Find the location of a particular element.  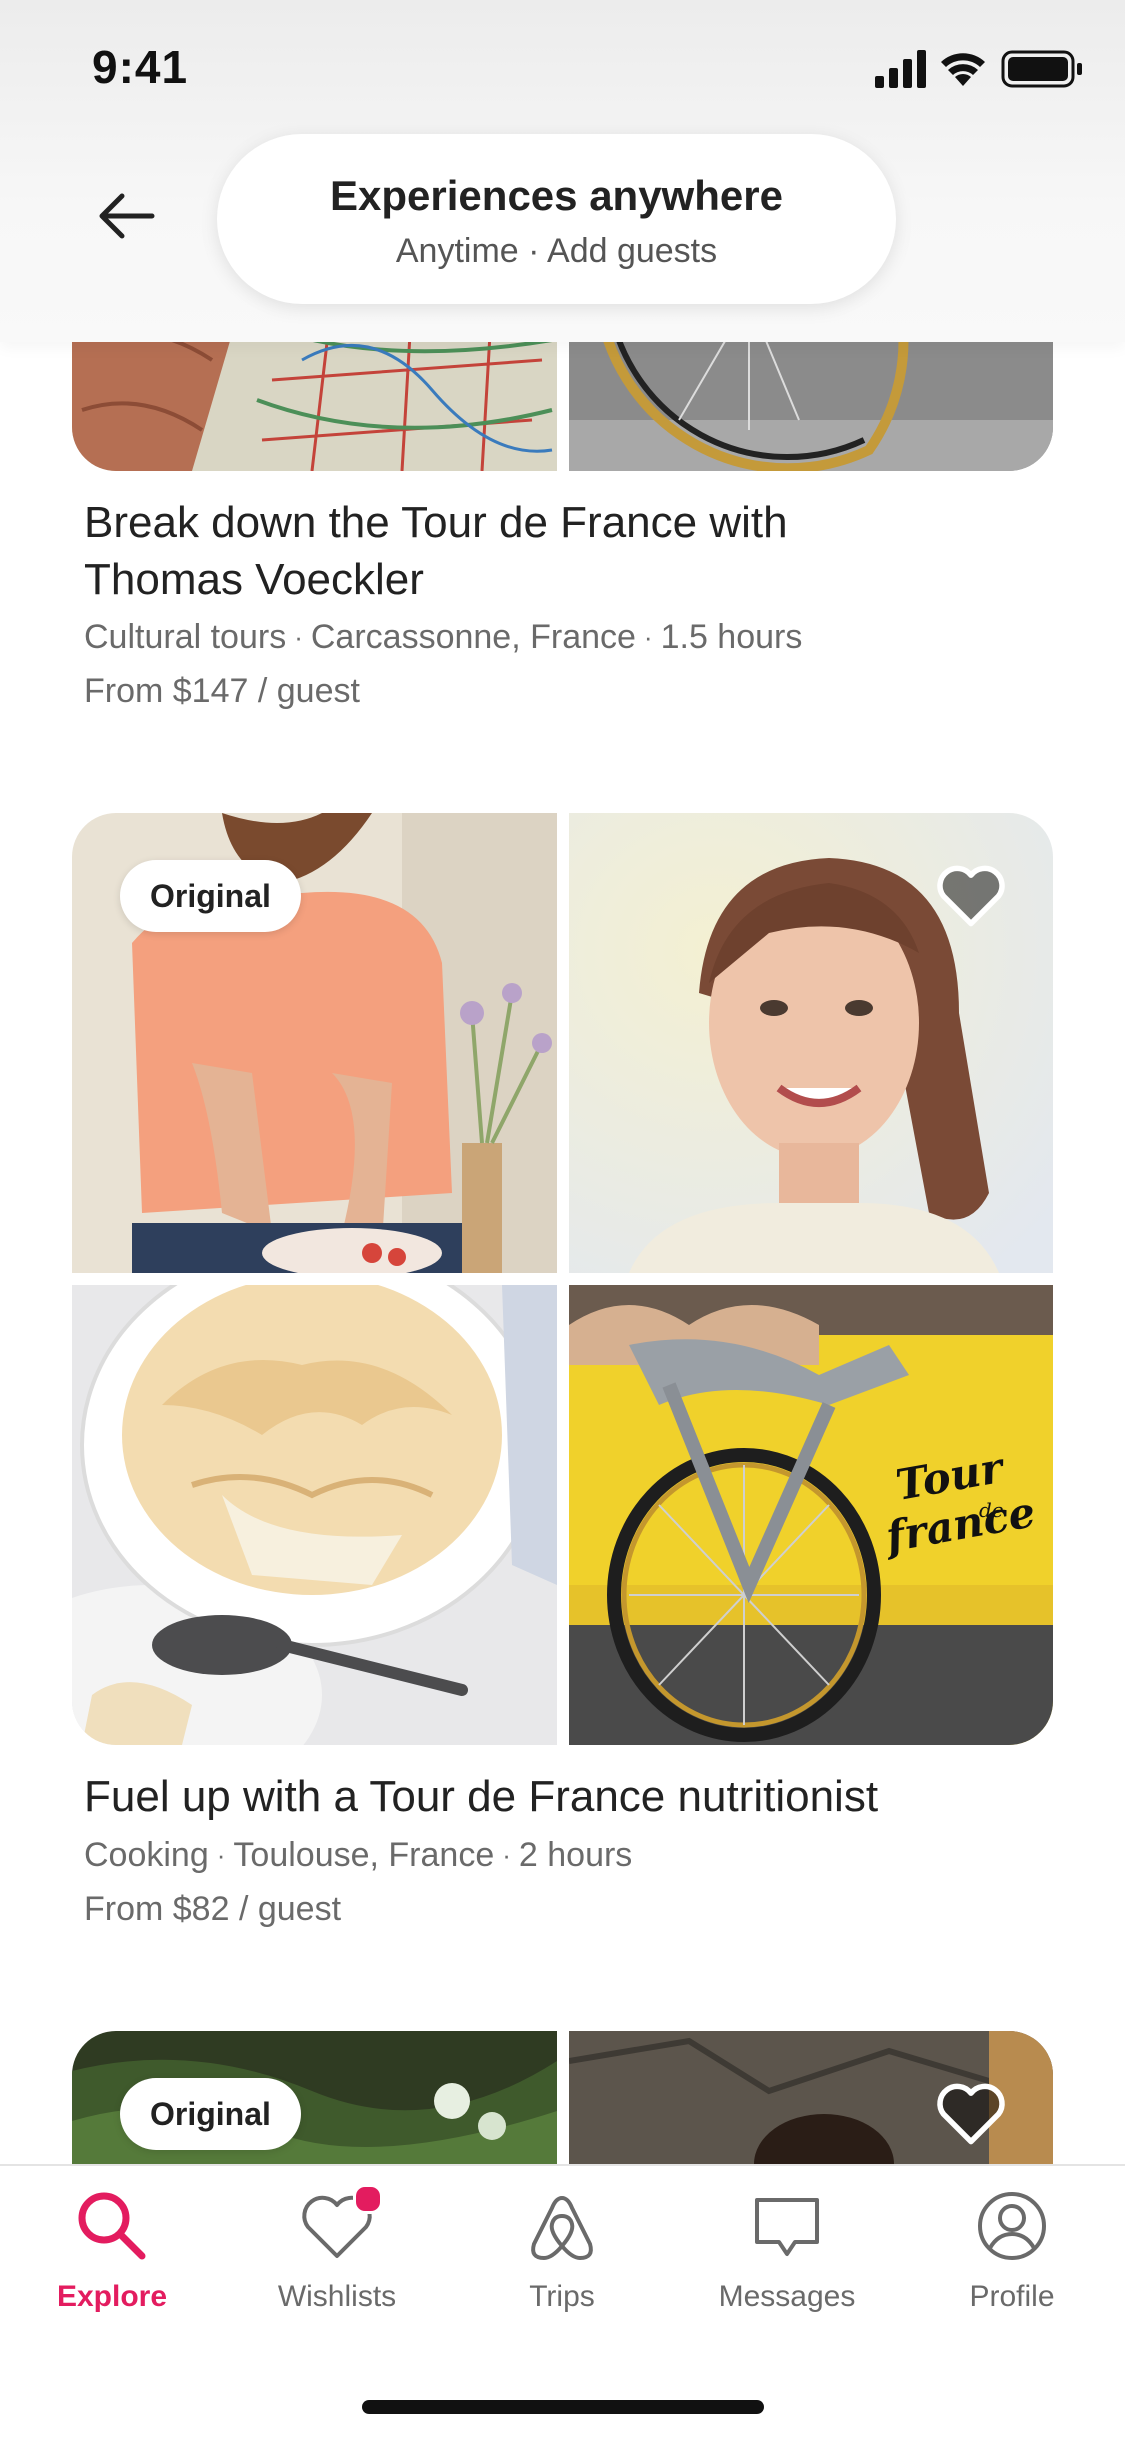

message-icon is located at coordinates (787, 2227).